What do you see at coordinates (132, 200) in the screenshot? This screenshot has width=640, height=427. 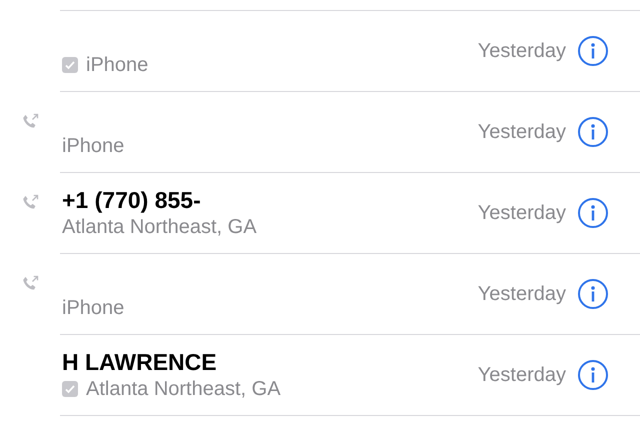 I see `contact-name: +1 (770) 855-` at bounding box center [132, 200].